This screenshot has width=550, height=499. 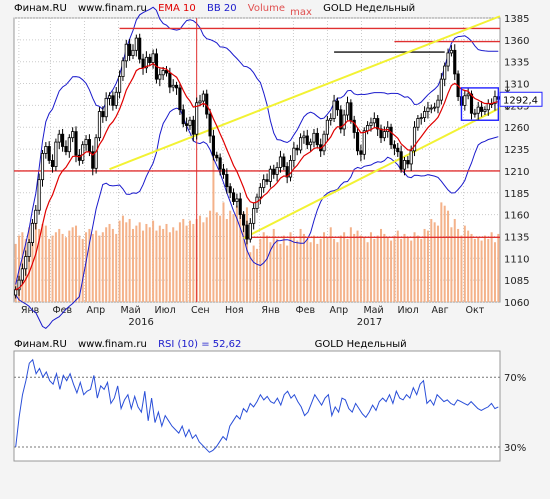 What do you see at coordinates (408, 310) in the screenshot?
I see `x-tick-label: Июл` at bounding box center [408, 310].